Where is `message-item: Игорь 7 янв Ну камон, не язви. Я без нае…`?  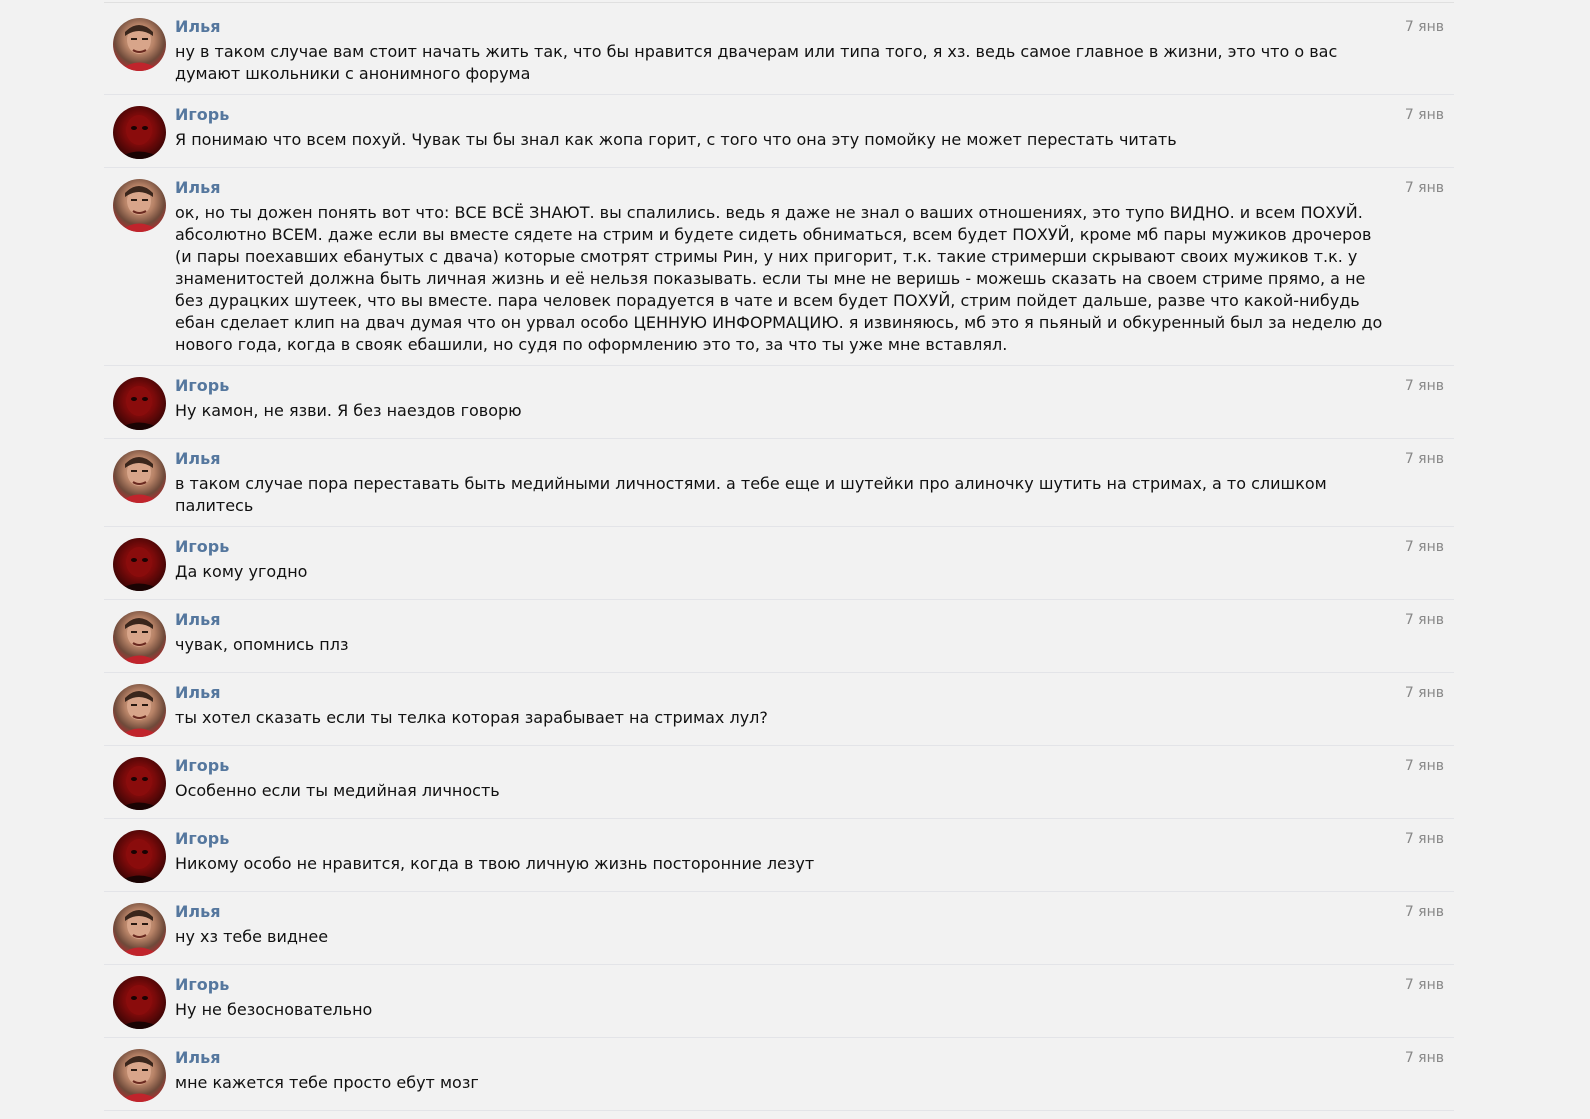 message-item: Игорь 7 янв Ну камон, не язви. Я без нае… is located at coordinates (779, 402).